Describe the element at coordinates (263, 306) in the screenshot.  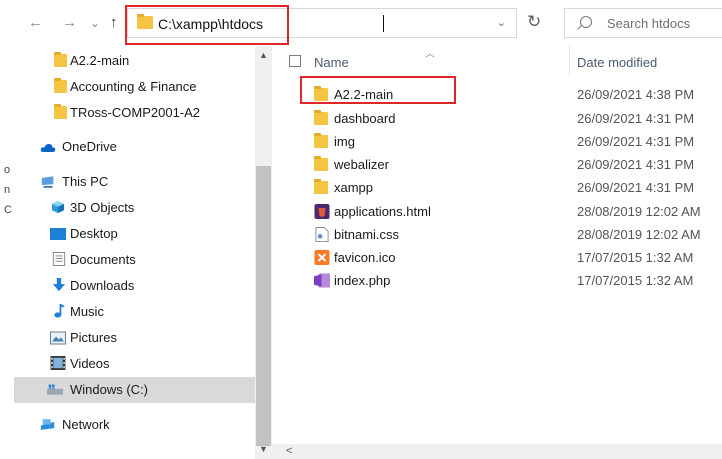
I see `scrollbar-thumb` at that location.